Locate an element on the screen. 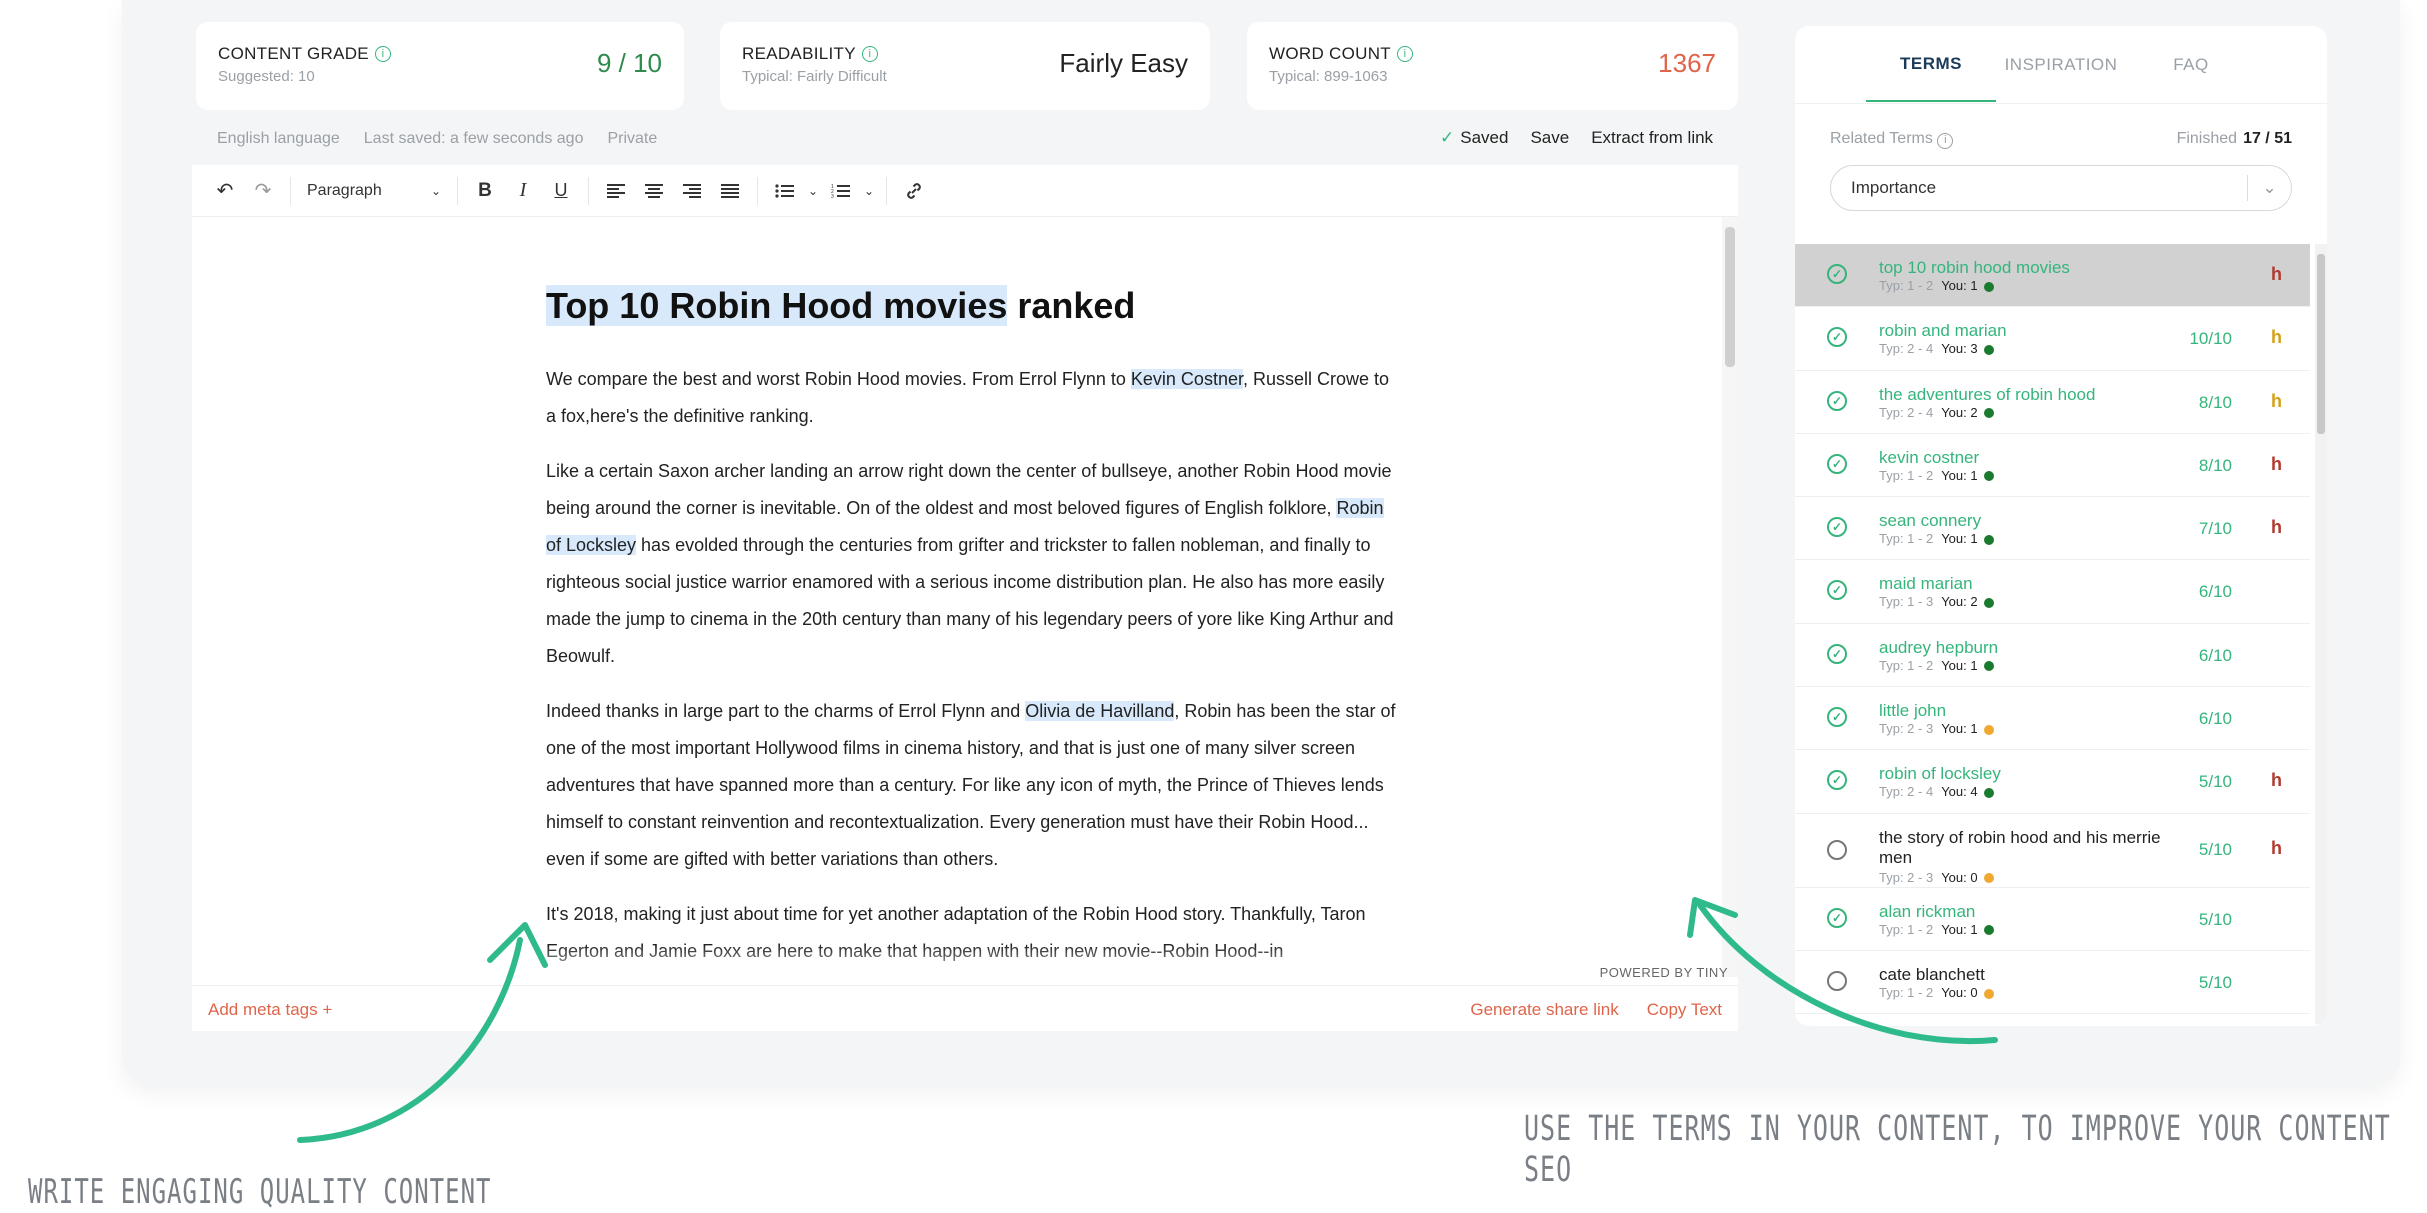 The image size is (2427, 1213). annotation-arrows is located at coordinates (1147, 1020).